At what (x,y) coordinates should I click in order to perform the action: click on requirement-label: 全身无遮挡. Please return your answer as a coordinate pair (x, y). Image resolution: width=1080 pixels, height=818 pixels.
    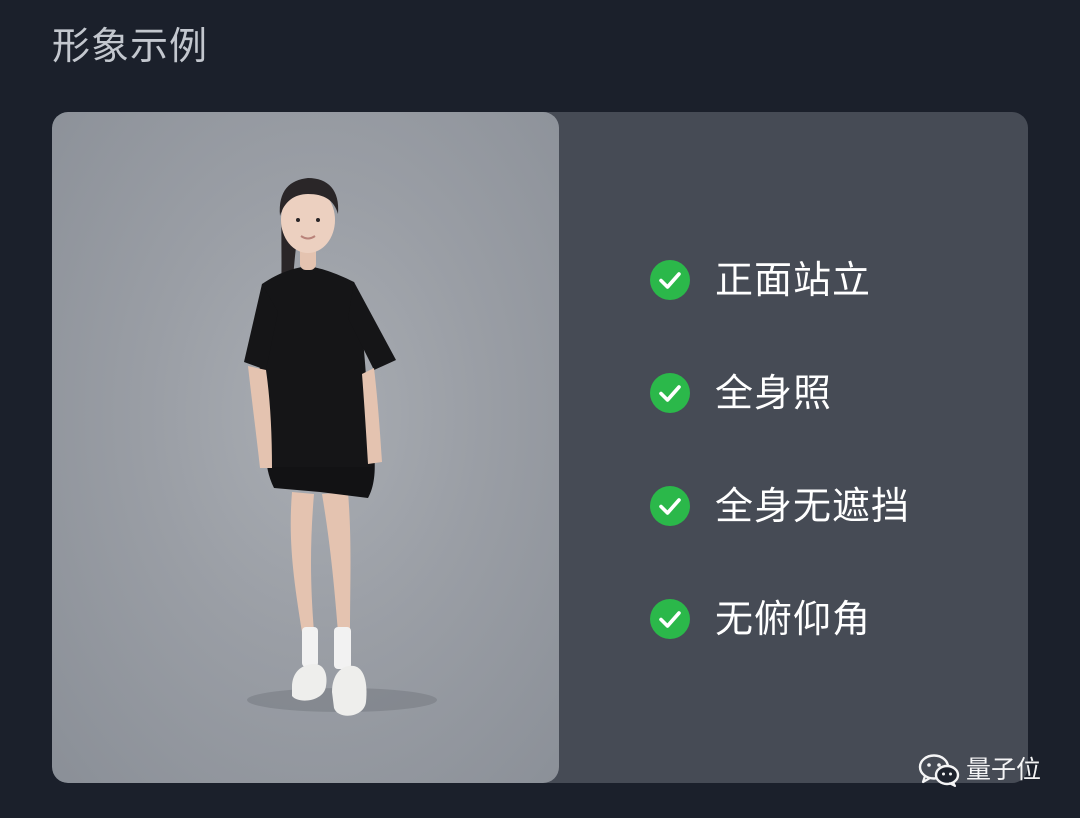
    Looking at the image, I should click on (813, 506).